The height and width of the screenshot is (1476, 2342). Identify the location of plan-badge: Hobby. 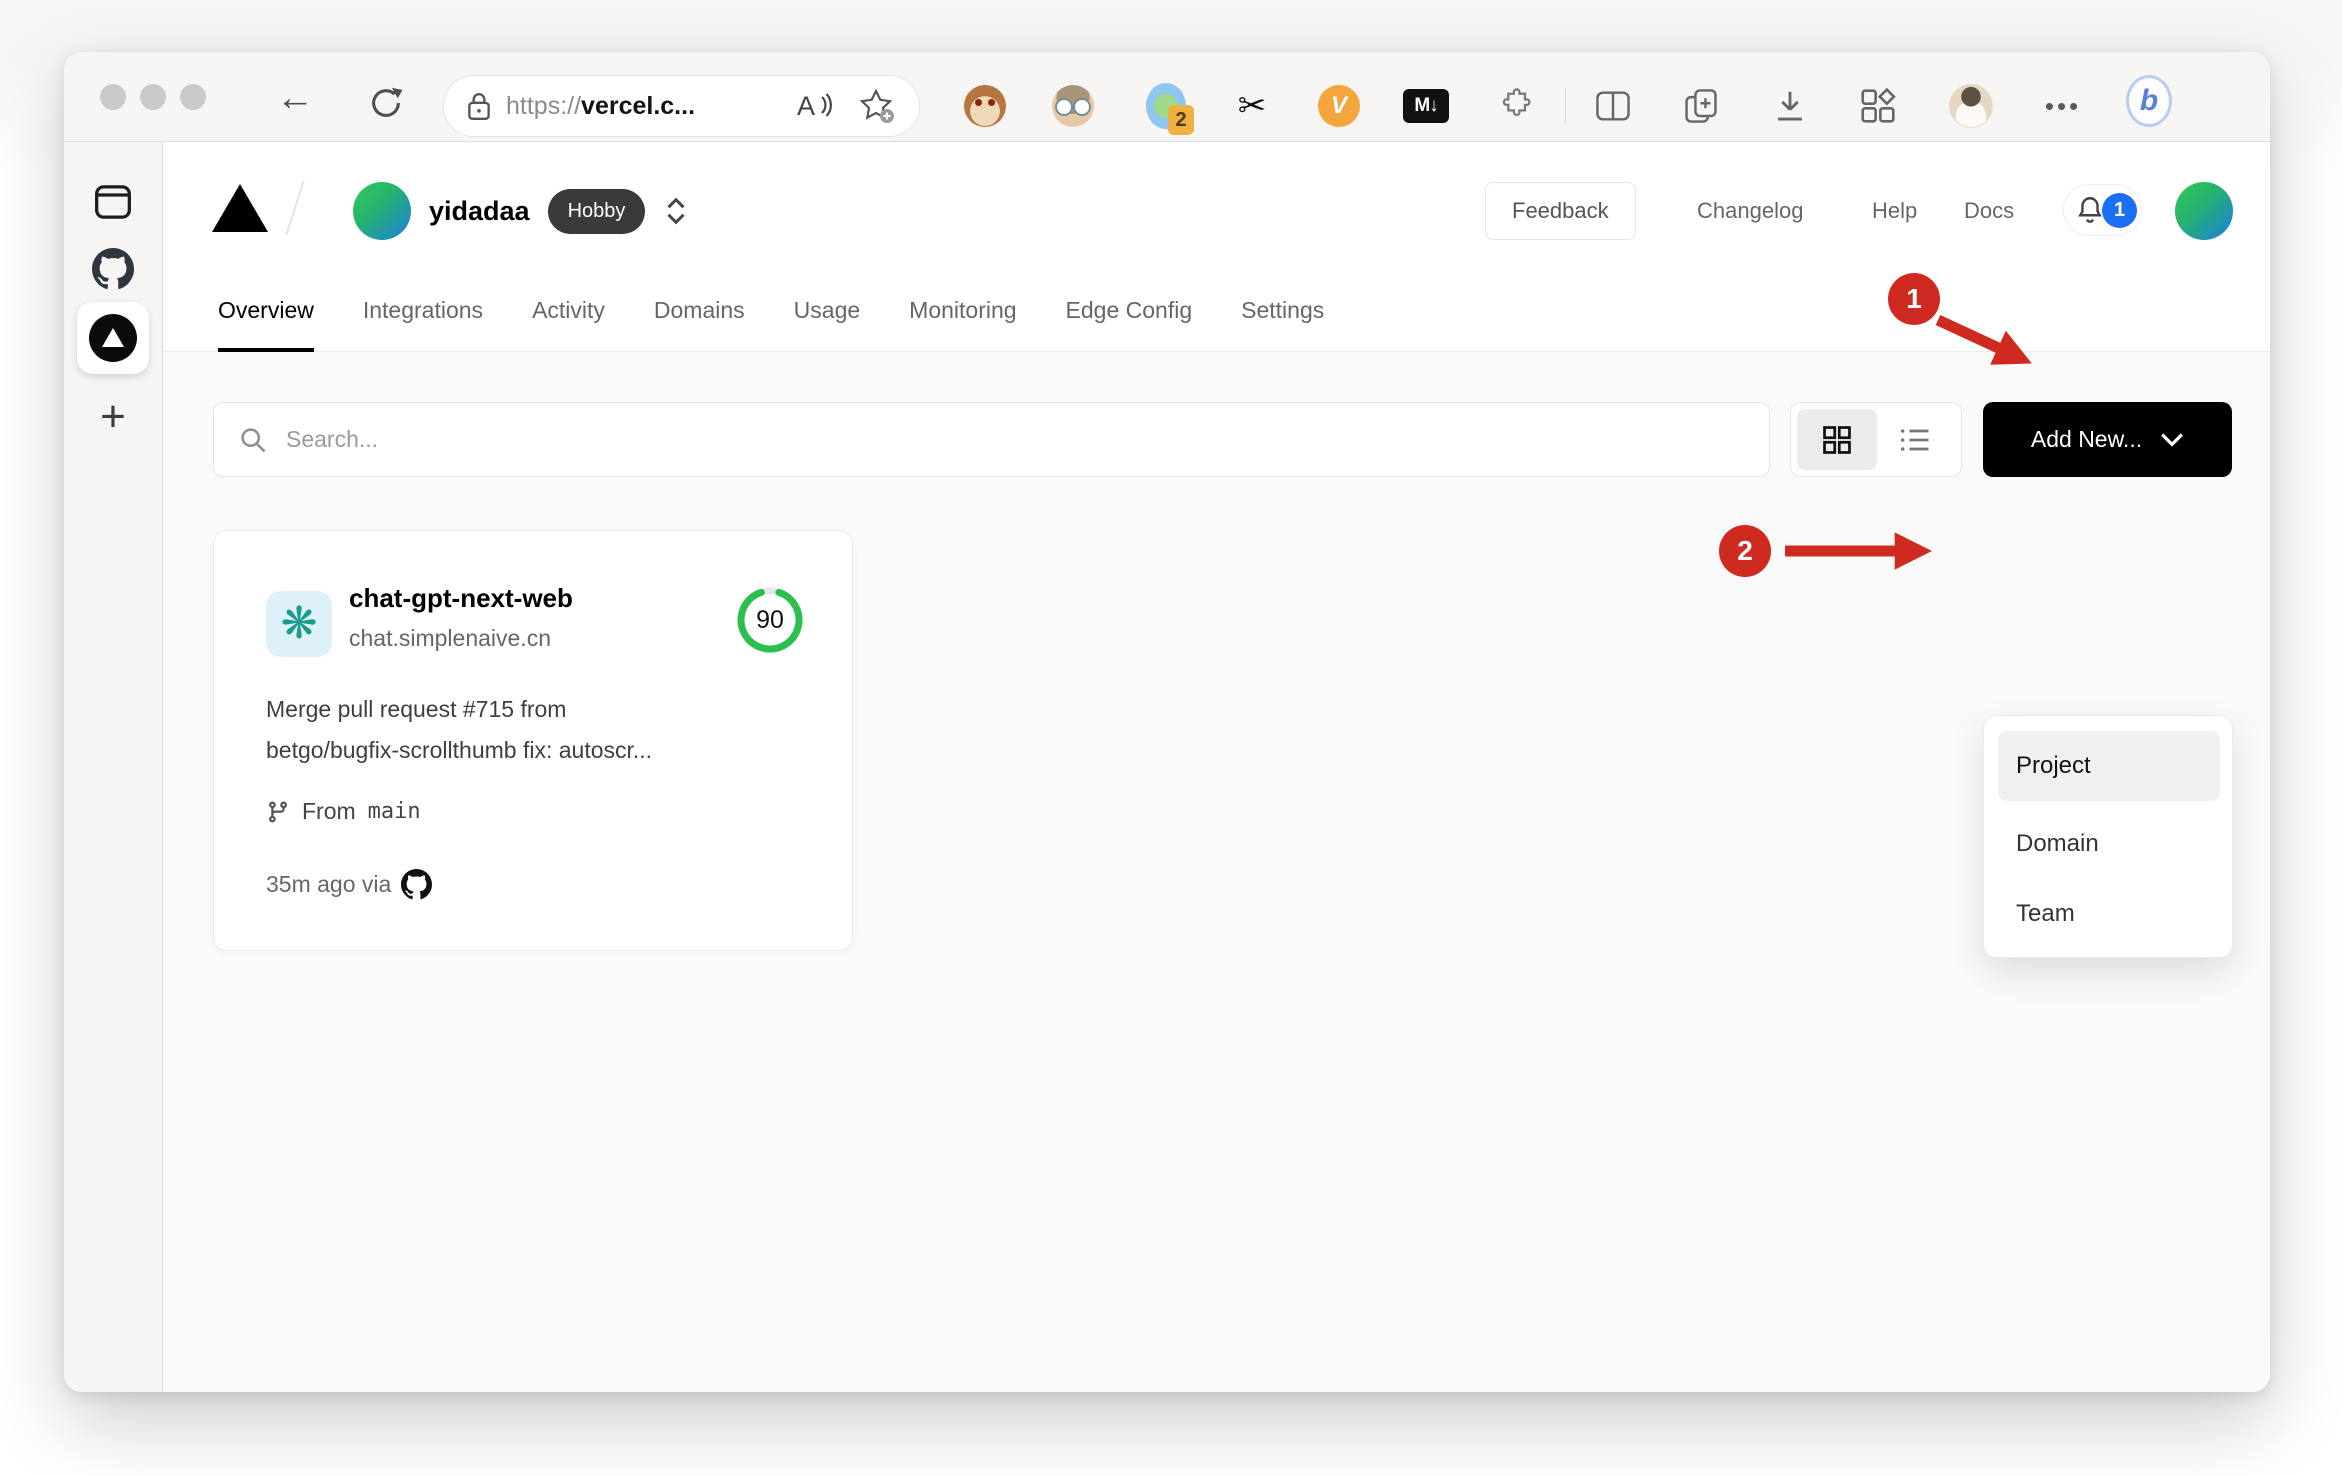
(596, 211).